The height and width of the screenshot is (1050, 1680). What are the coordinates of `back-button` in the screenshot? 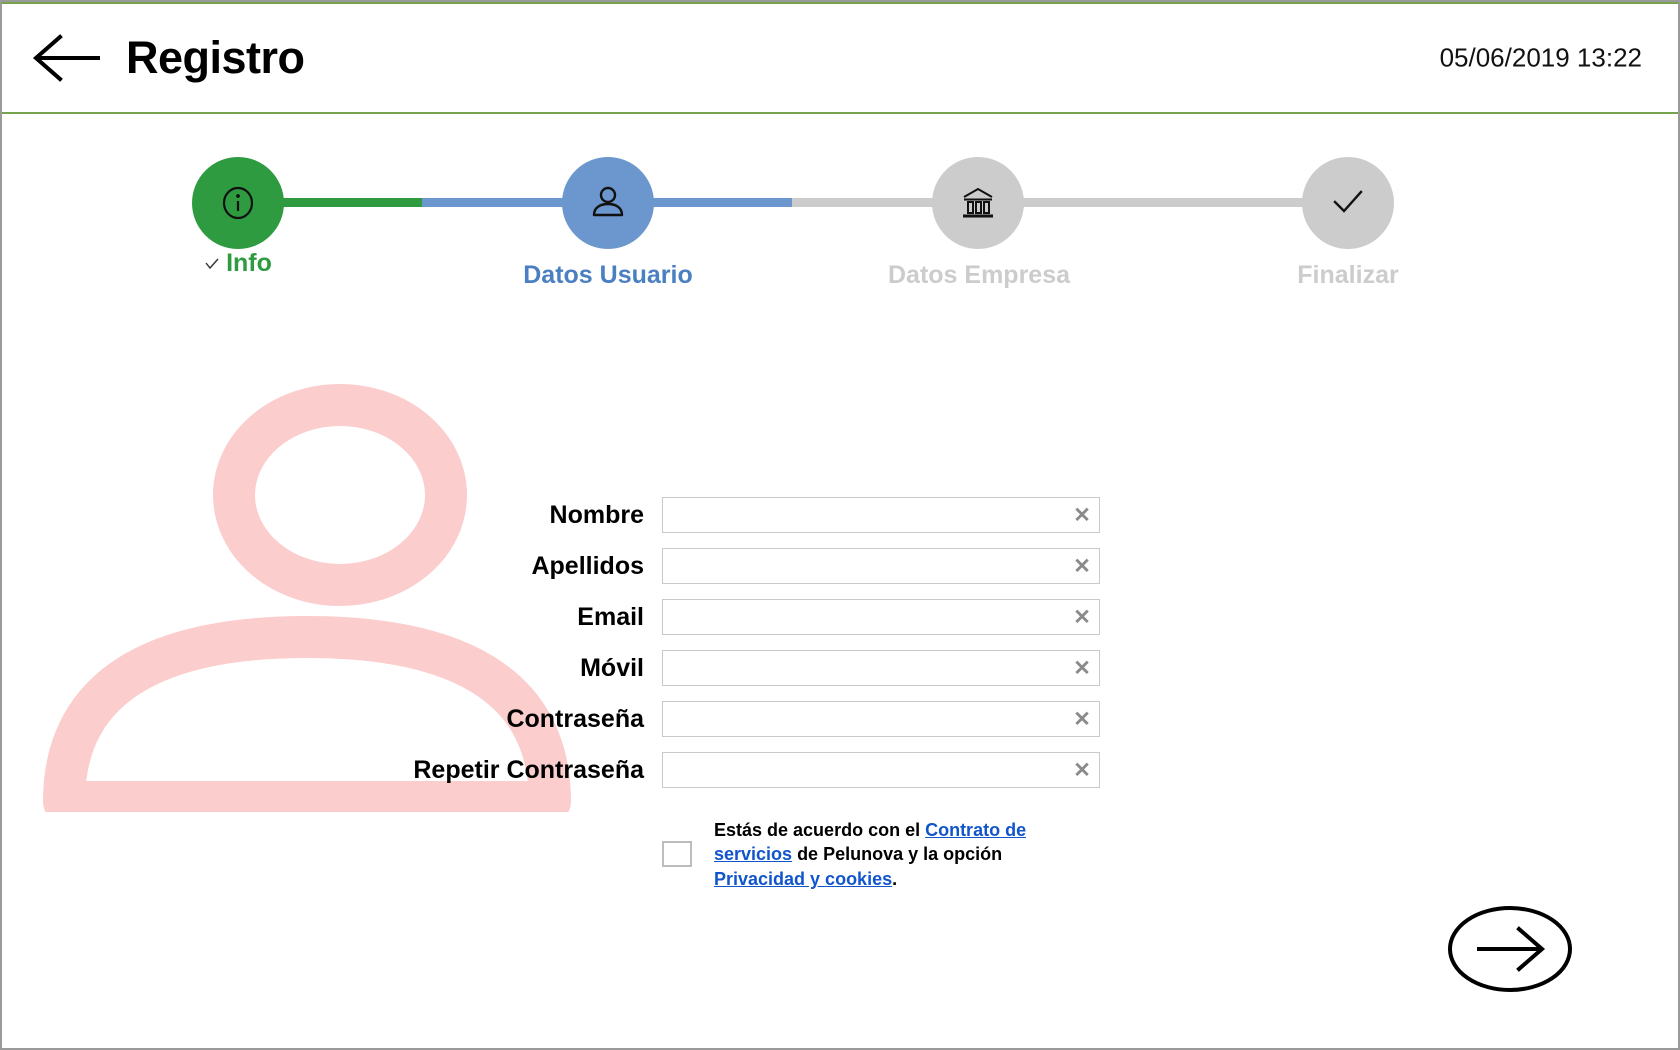 It's located at (66, 58).